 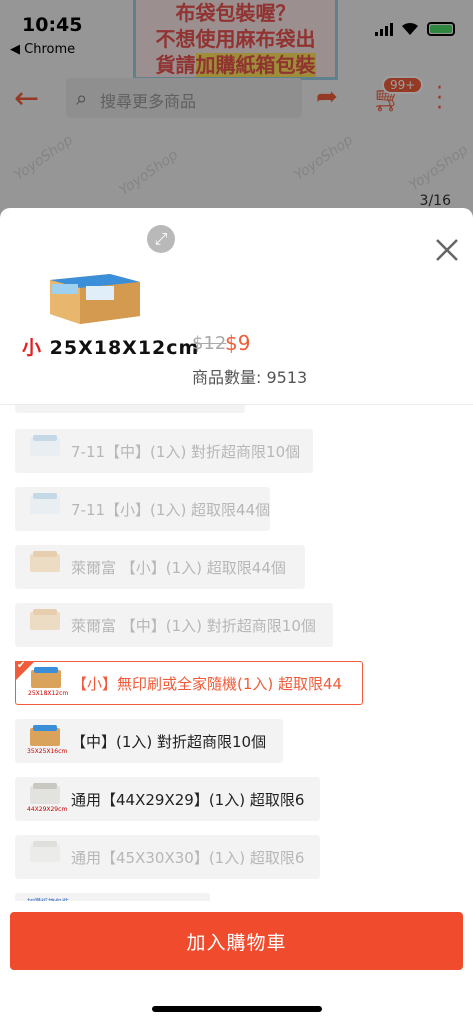 I want to click on option-label: 7-11【中】(1入) 對折超商限10個, so click(x=186, y=451).